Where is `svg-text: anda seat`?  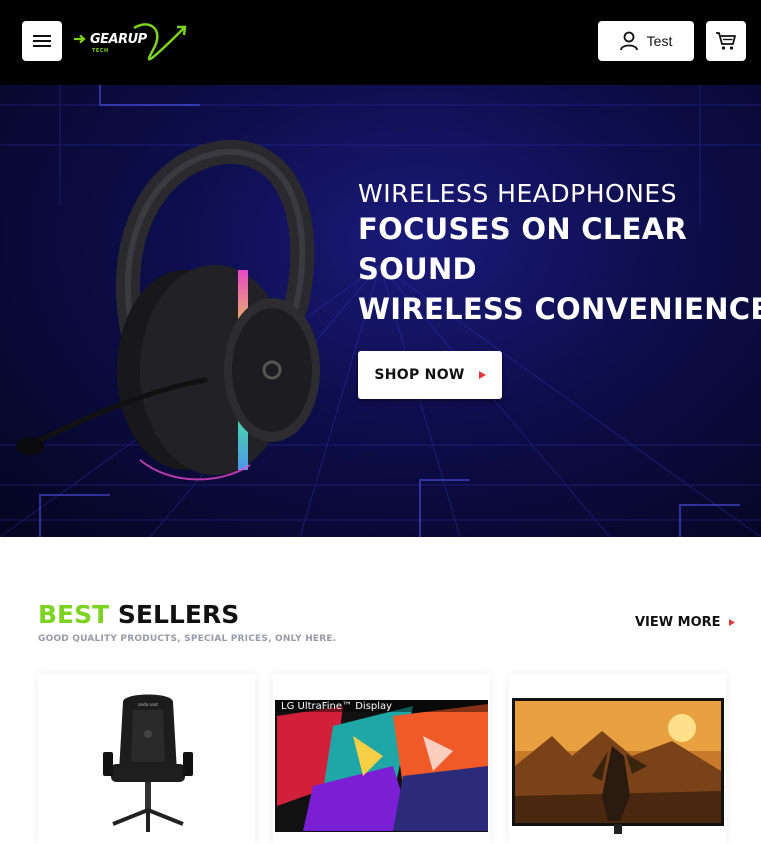
svg-text: anda seat is located at coordinates (148, 704).